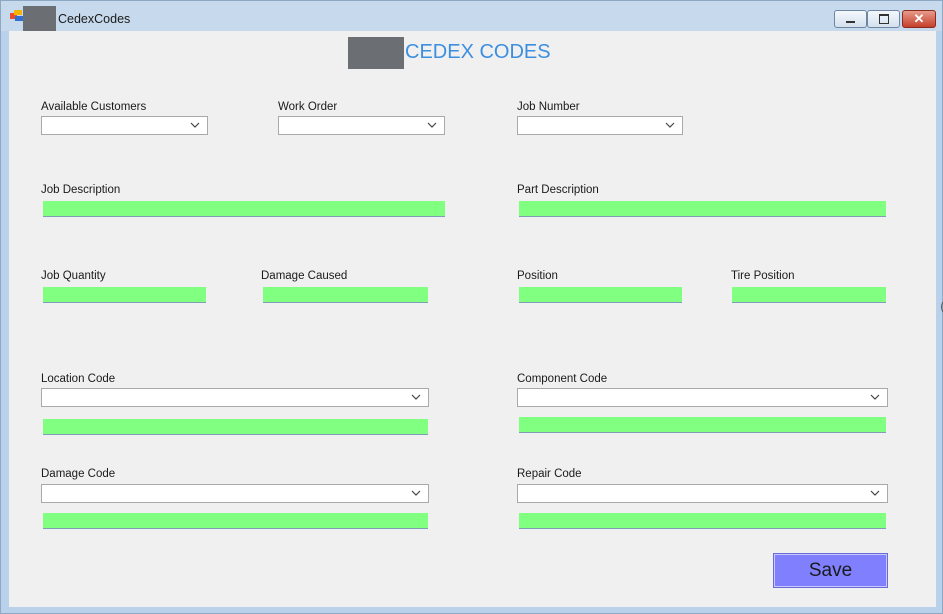 The height and width of the screenshot is (614, 943). What do you see at coordinates (361, 125) in the screenshot?
I see `work-order-dropdown` at bounding box center [361, 125].